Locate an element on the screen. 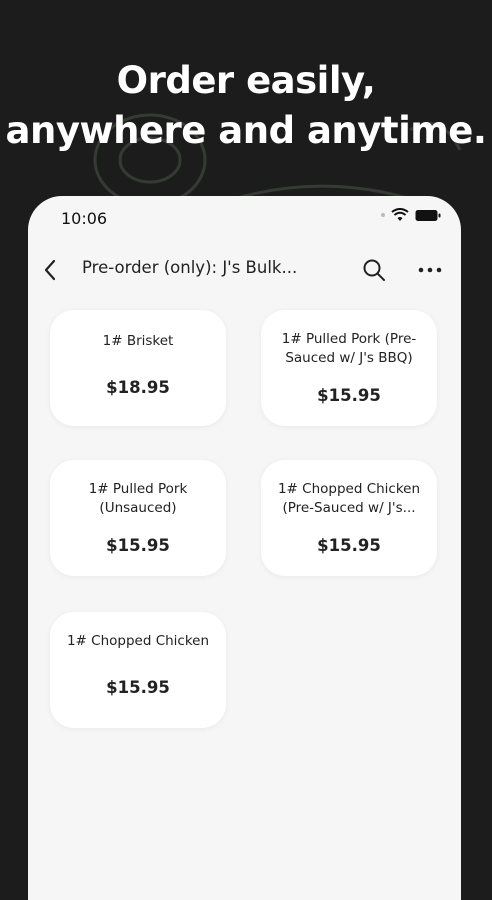 The width and height of the screenshot is (492, 900). chevron-left-icon is located at coordinates (50, 270).